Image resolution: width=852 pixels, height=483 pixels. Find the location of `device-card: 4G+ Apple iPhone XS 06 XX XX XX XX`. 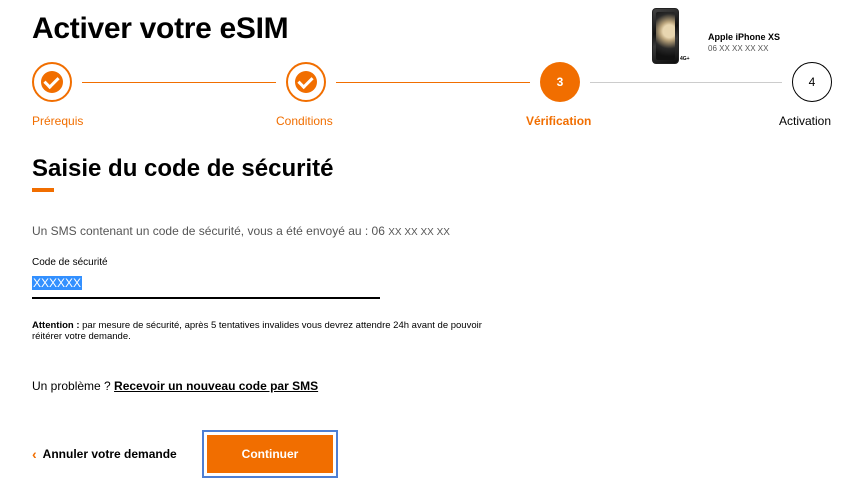

device-card: 4G+ Apple iPhone XS 06 XX XX XX XX is located at coordinates (747, 37).